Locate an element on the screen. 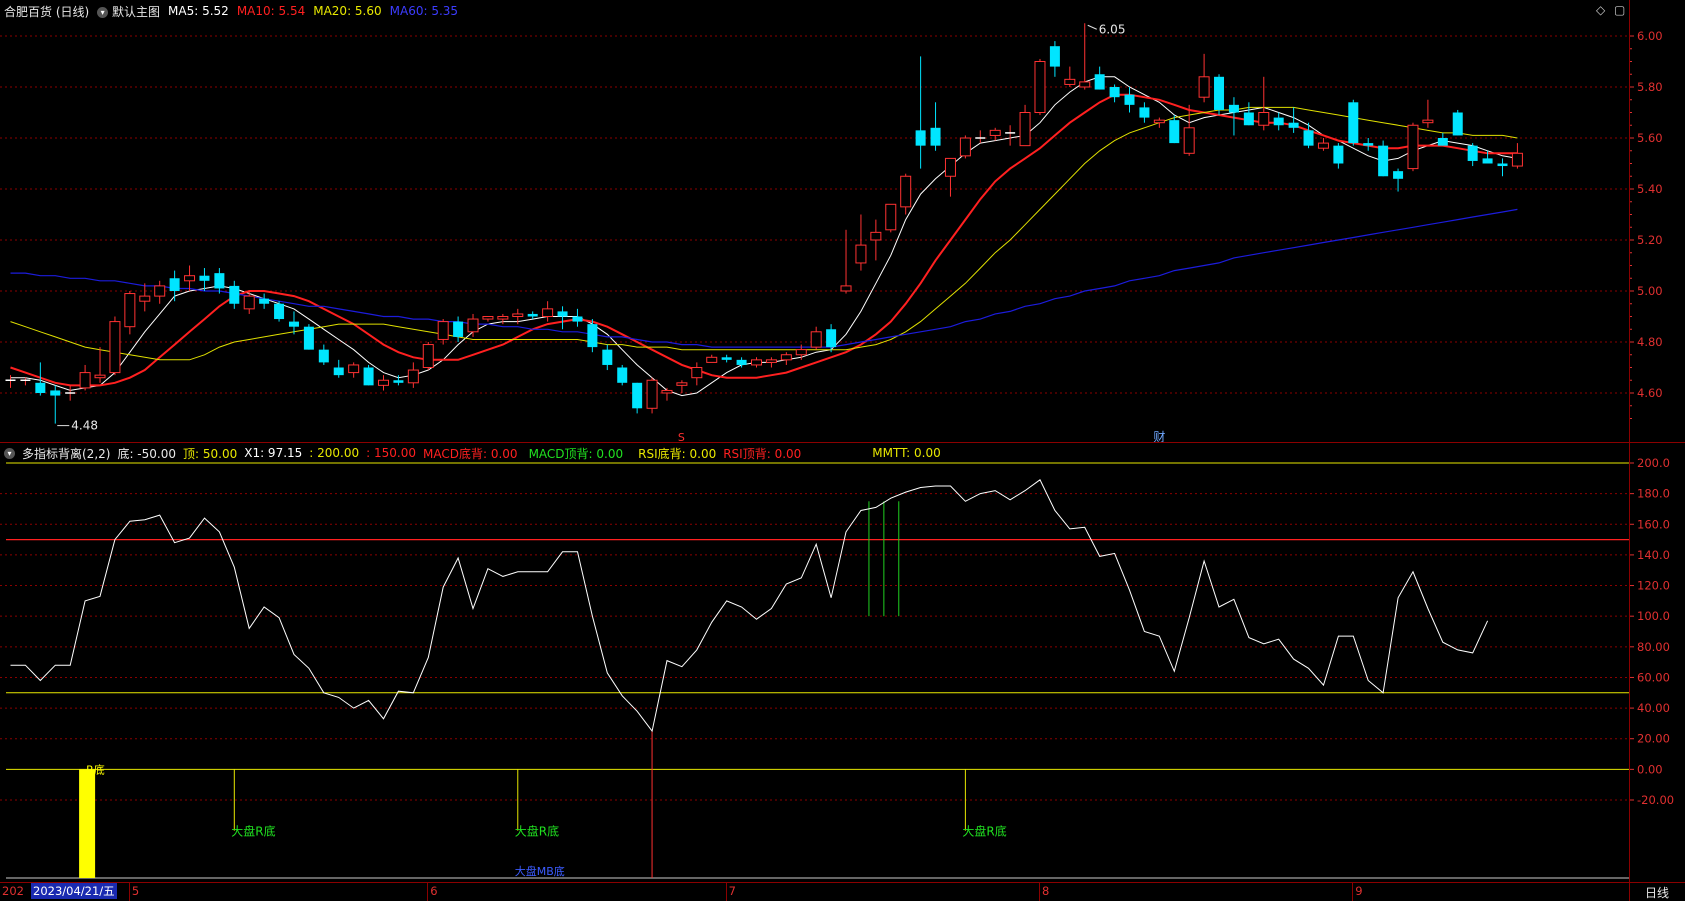  signal-s-marker: S is located at coordinates (681, 436).